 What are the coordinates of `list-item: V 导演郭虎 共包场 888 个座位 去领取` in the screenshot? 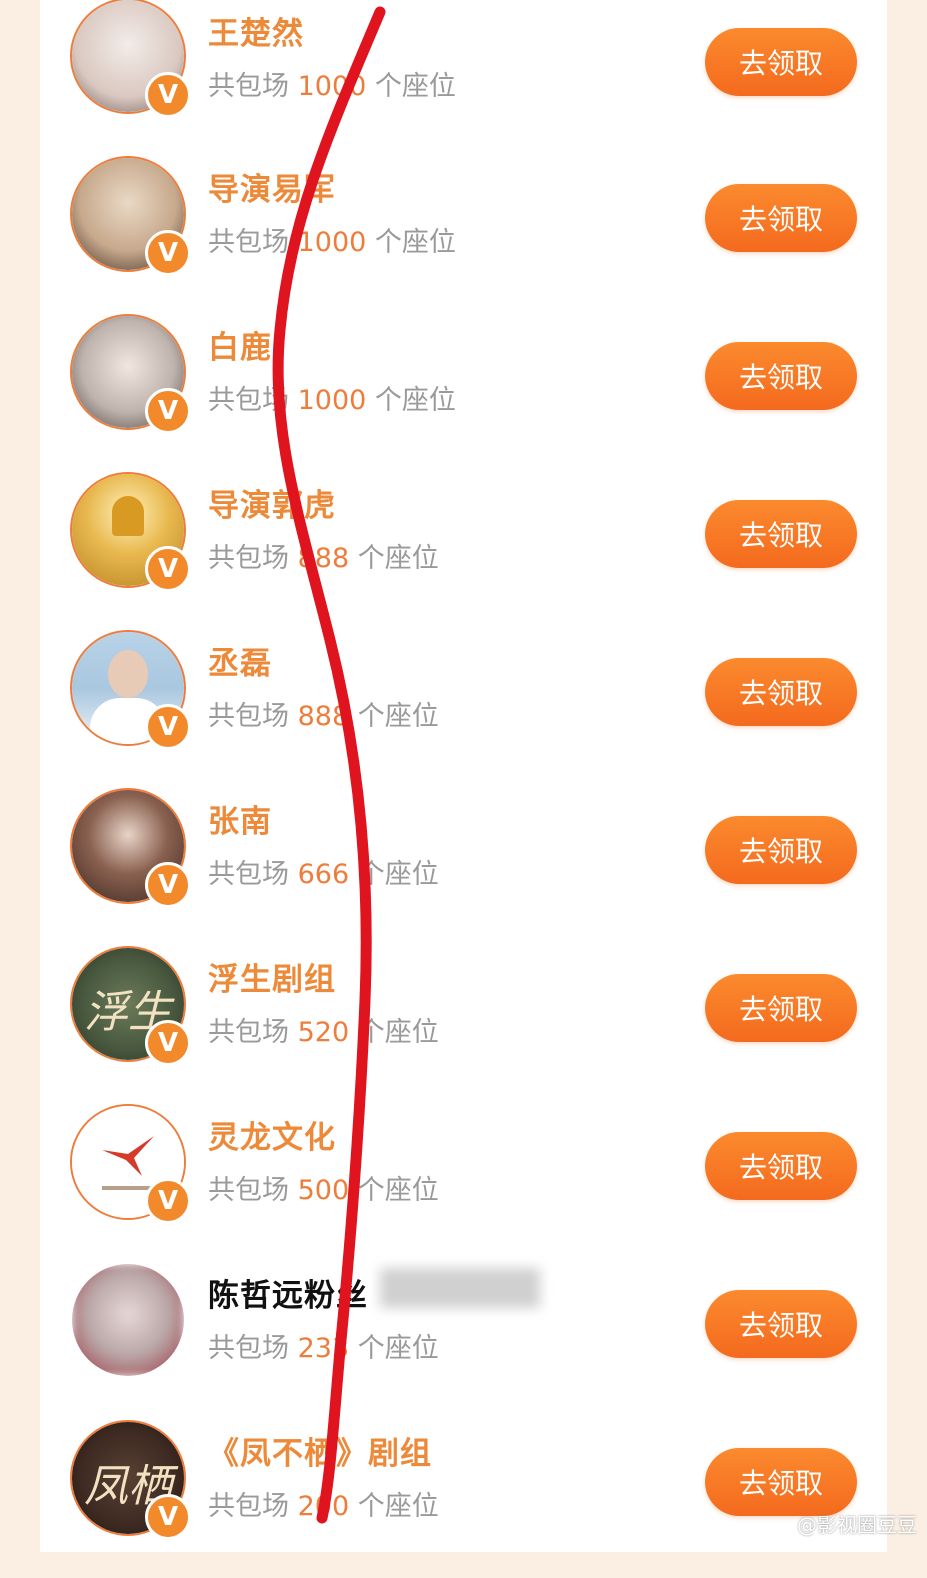 It's located at (463, 551).